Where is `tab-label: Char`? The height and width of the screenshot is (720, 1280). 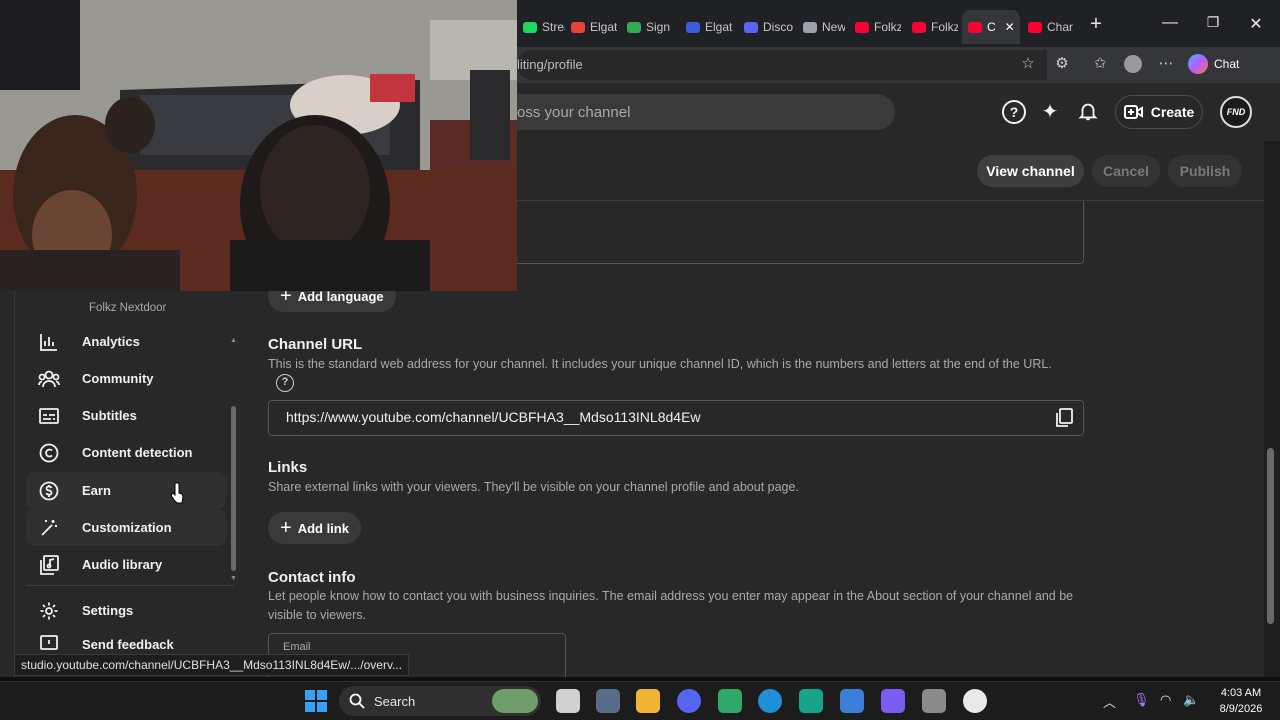
tab-label: Char is located at coordinates (1060, 27).